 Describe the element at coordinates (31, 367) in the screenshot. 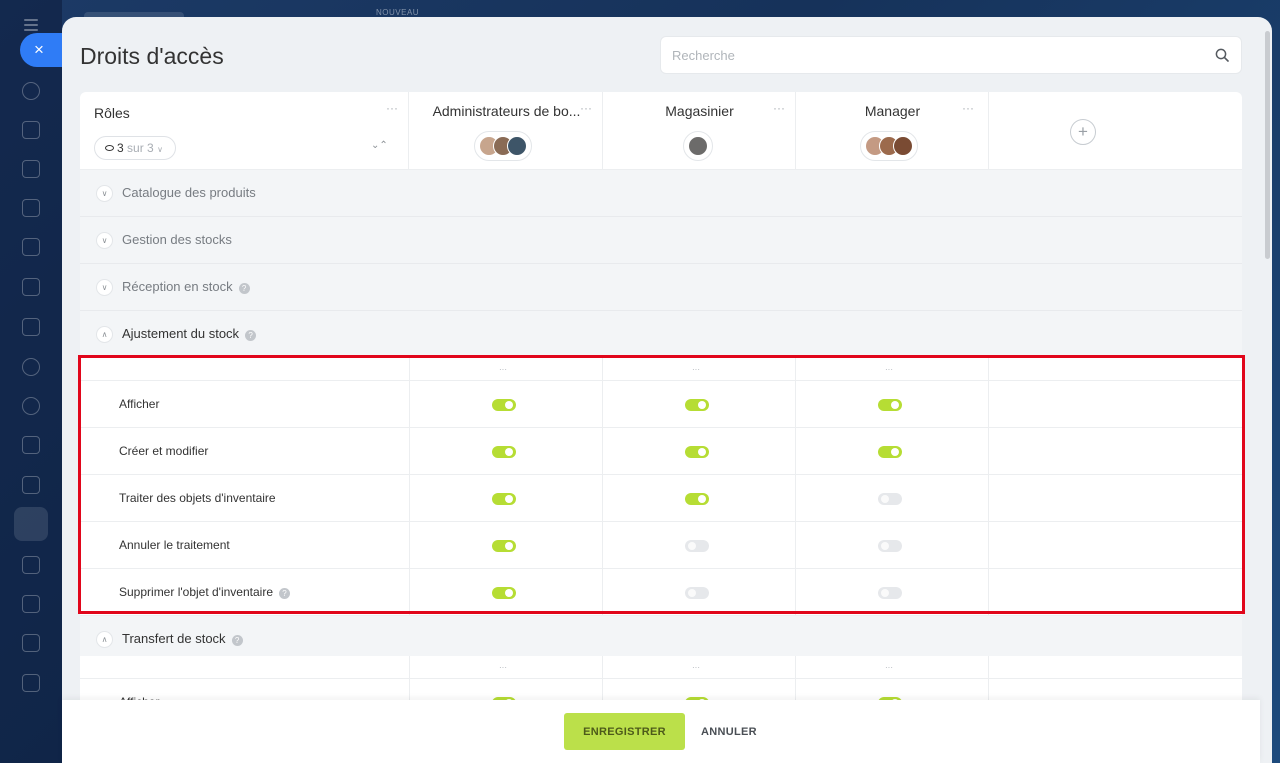

I see `sidebar-icon-contacts` at that location.